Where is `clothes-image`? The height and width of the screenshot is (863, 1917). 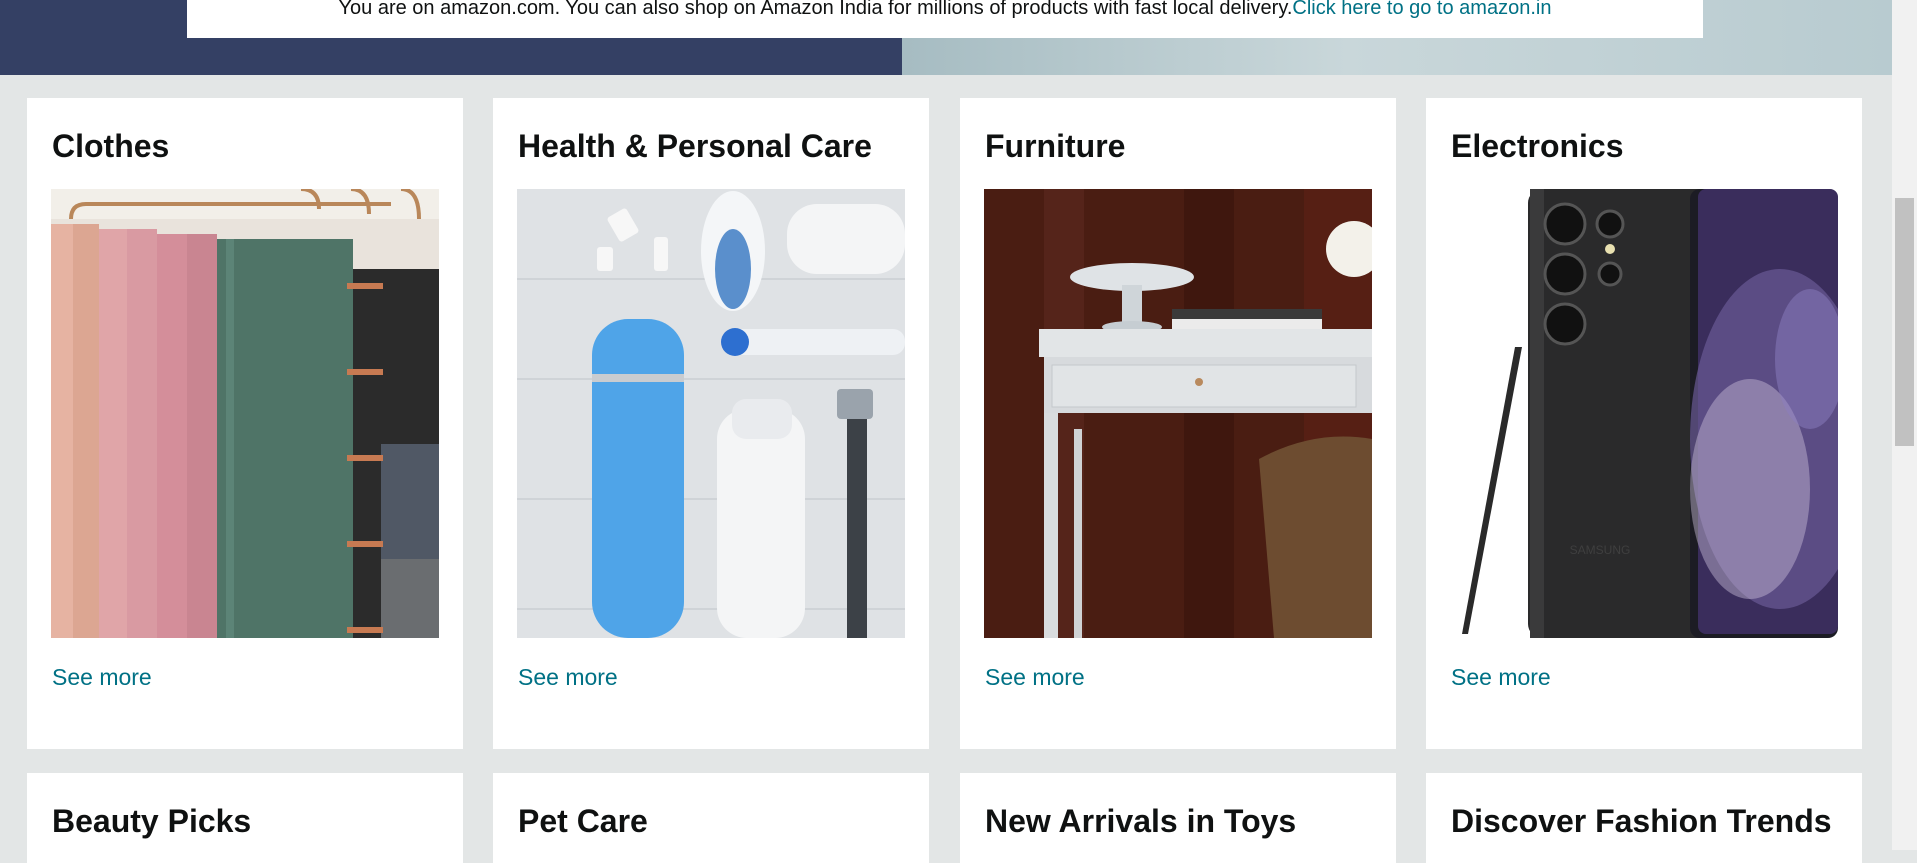
clothes-image is located at coordinates (245, 413).